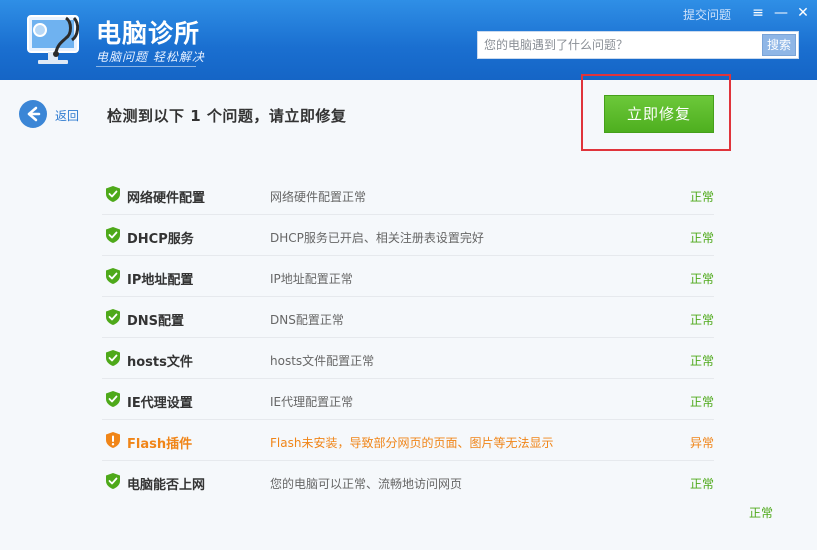  I want to click on check-desc: 网络硬件配置正常, so click(318, 197).